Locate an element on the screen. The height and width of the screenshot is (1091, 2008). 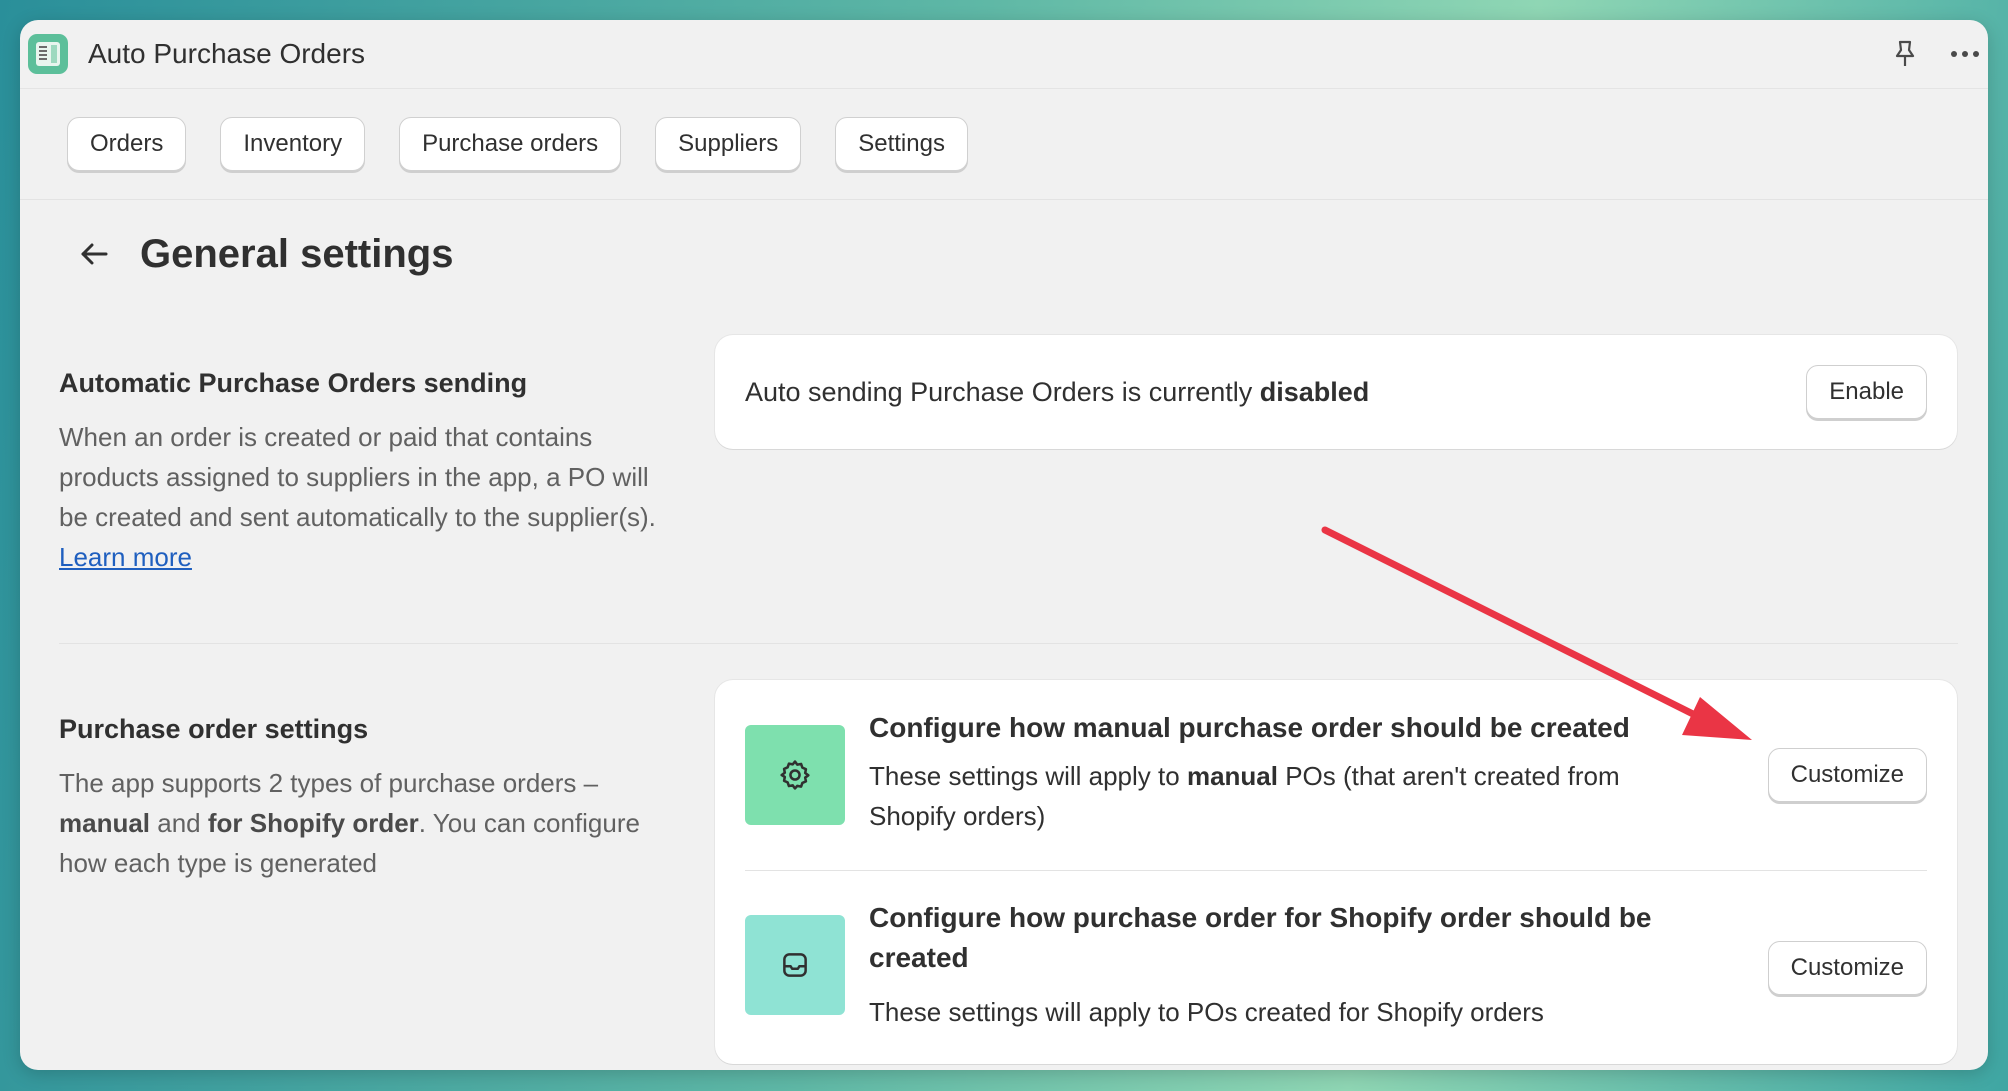
auto-sending-title: Automatic Purchase Orders sending is located at coordinates (293, 383).